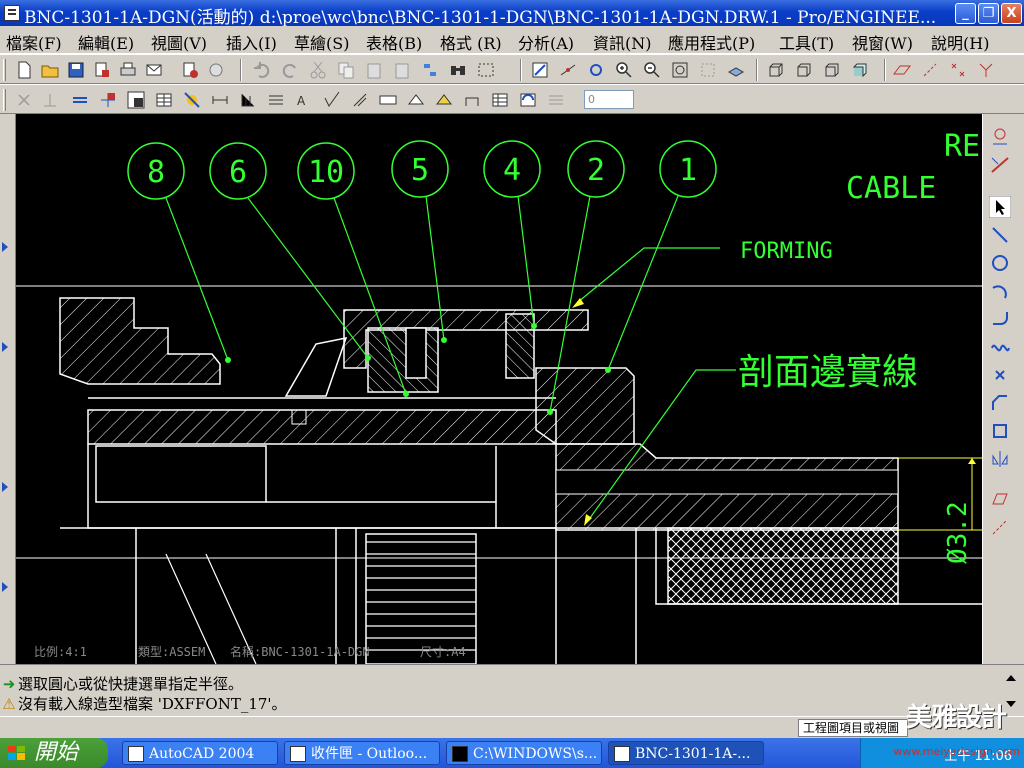  I want to click on balloon-5: 5, so click(420, 170).